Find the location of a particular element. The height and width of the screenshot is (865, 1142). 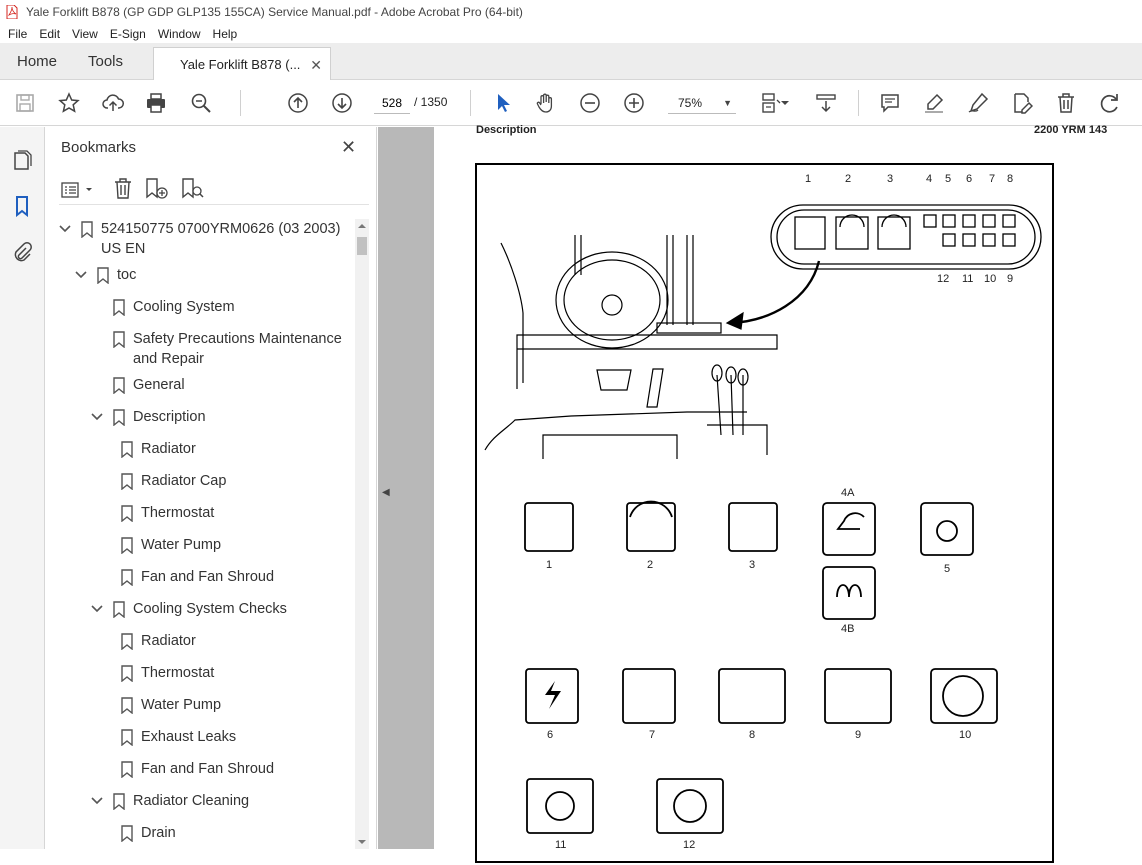

symbol-label: 12 is located at coordinates (689, 845).